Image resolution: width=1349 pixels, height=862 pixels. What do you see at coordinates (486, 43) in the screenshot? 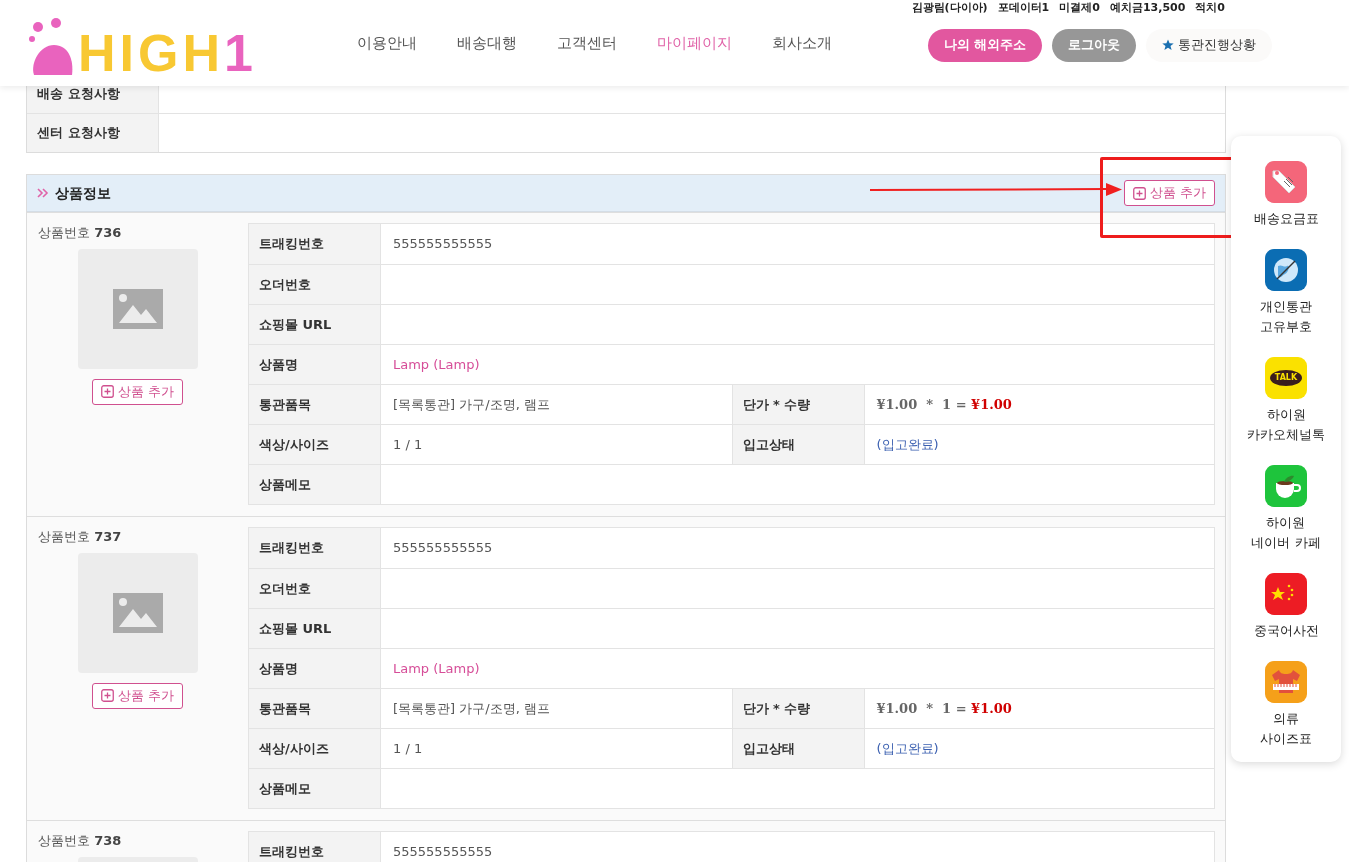
I see `nav-link: 배송대행` at bounding box center [486, 43].